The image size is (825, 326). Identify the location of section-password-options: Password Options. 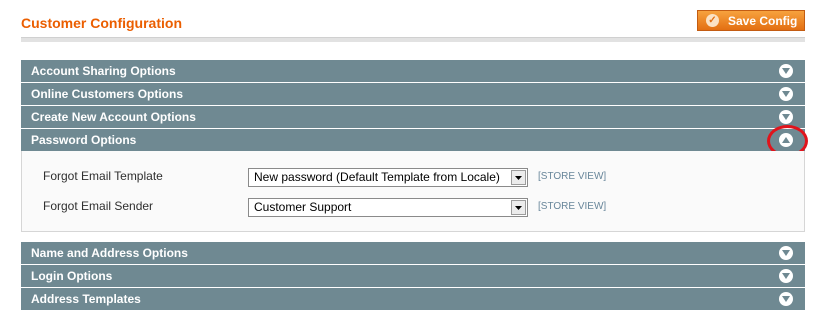
(413, 140).